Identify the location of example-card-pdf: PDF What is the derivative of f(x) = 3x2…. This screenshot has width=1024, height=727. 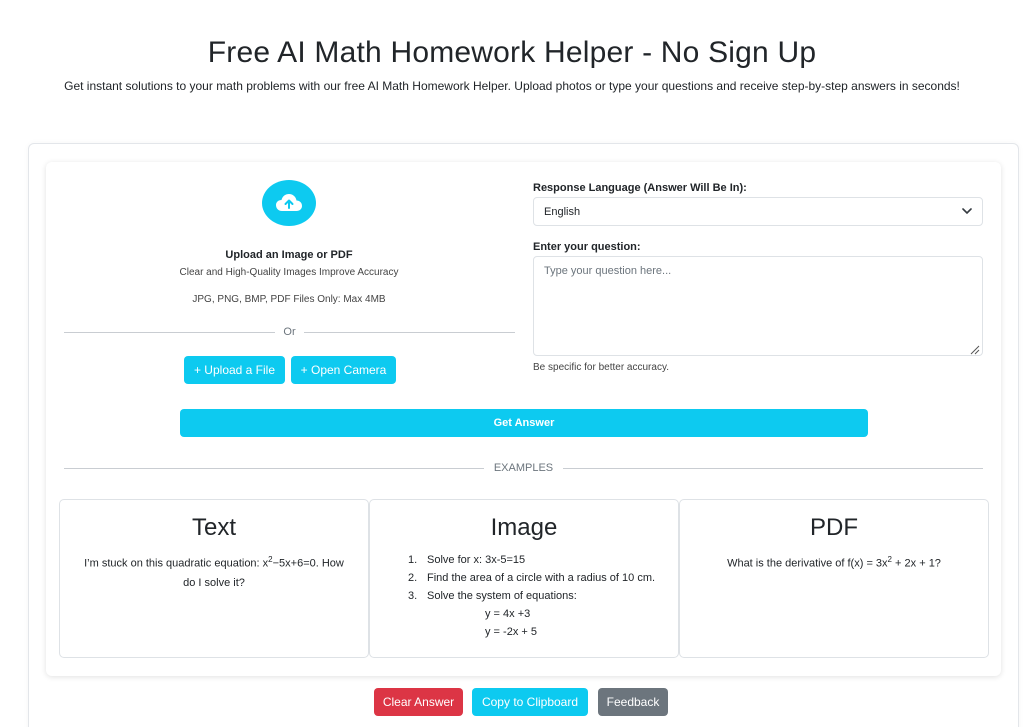
(834, 578).